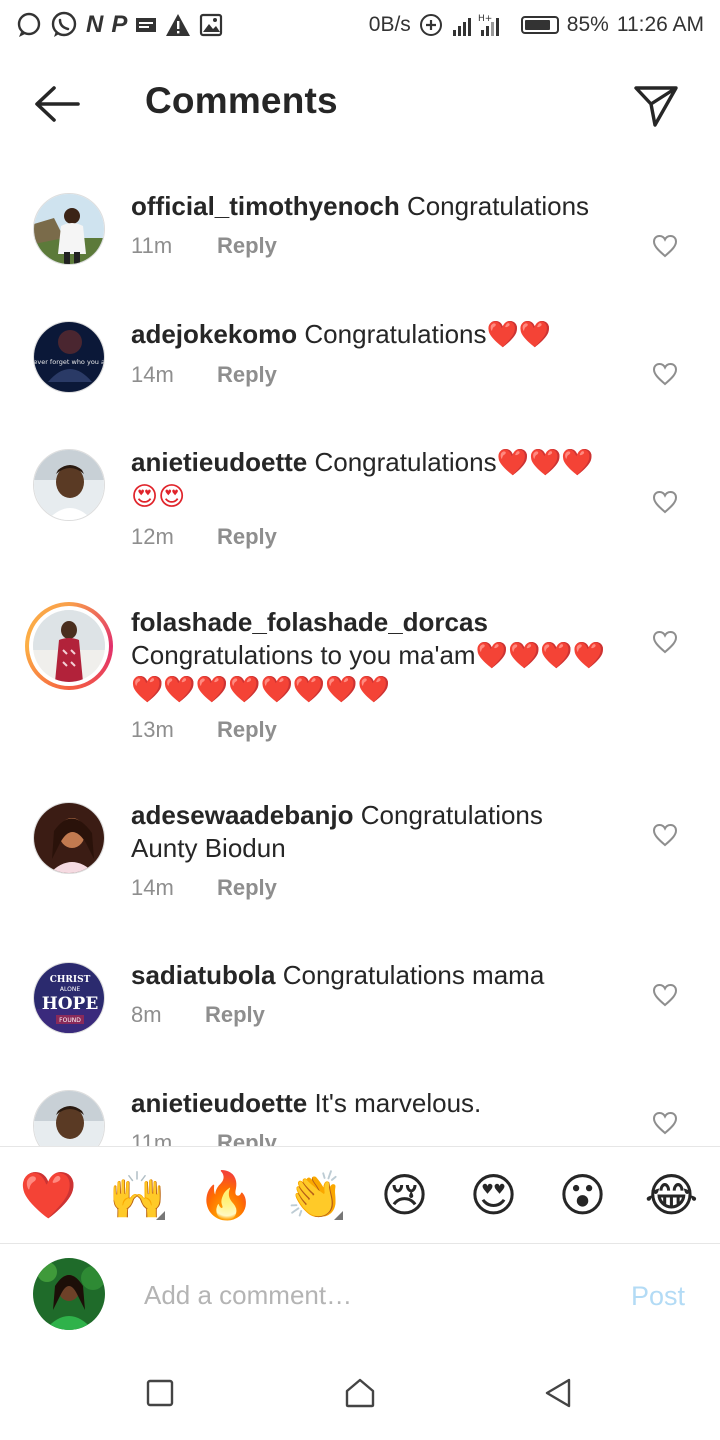 The height and width of the screenshot is (1440, 720). I want to click on avatar-text-bottom: FOUND, so click(70, 1020).